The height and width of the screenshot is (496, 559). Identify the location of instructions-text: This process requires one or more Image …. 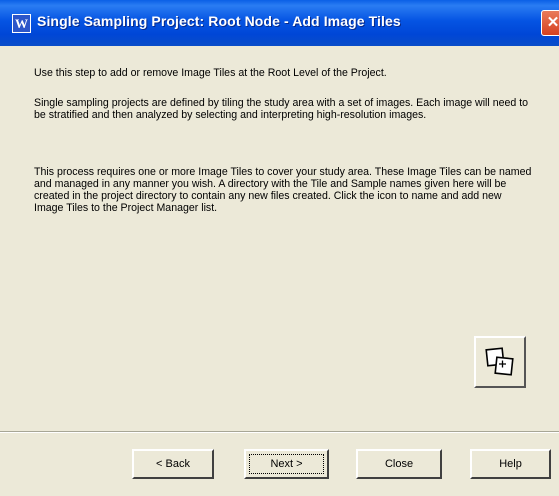
(283, 190).